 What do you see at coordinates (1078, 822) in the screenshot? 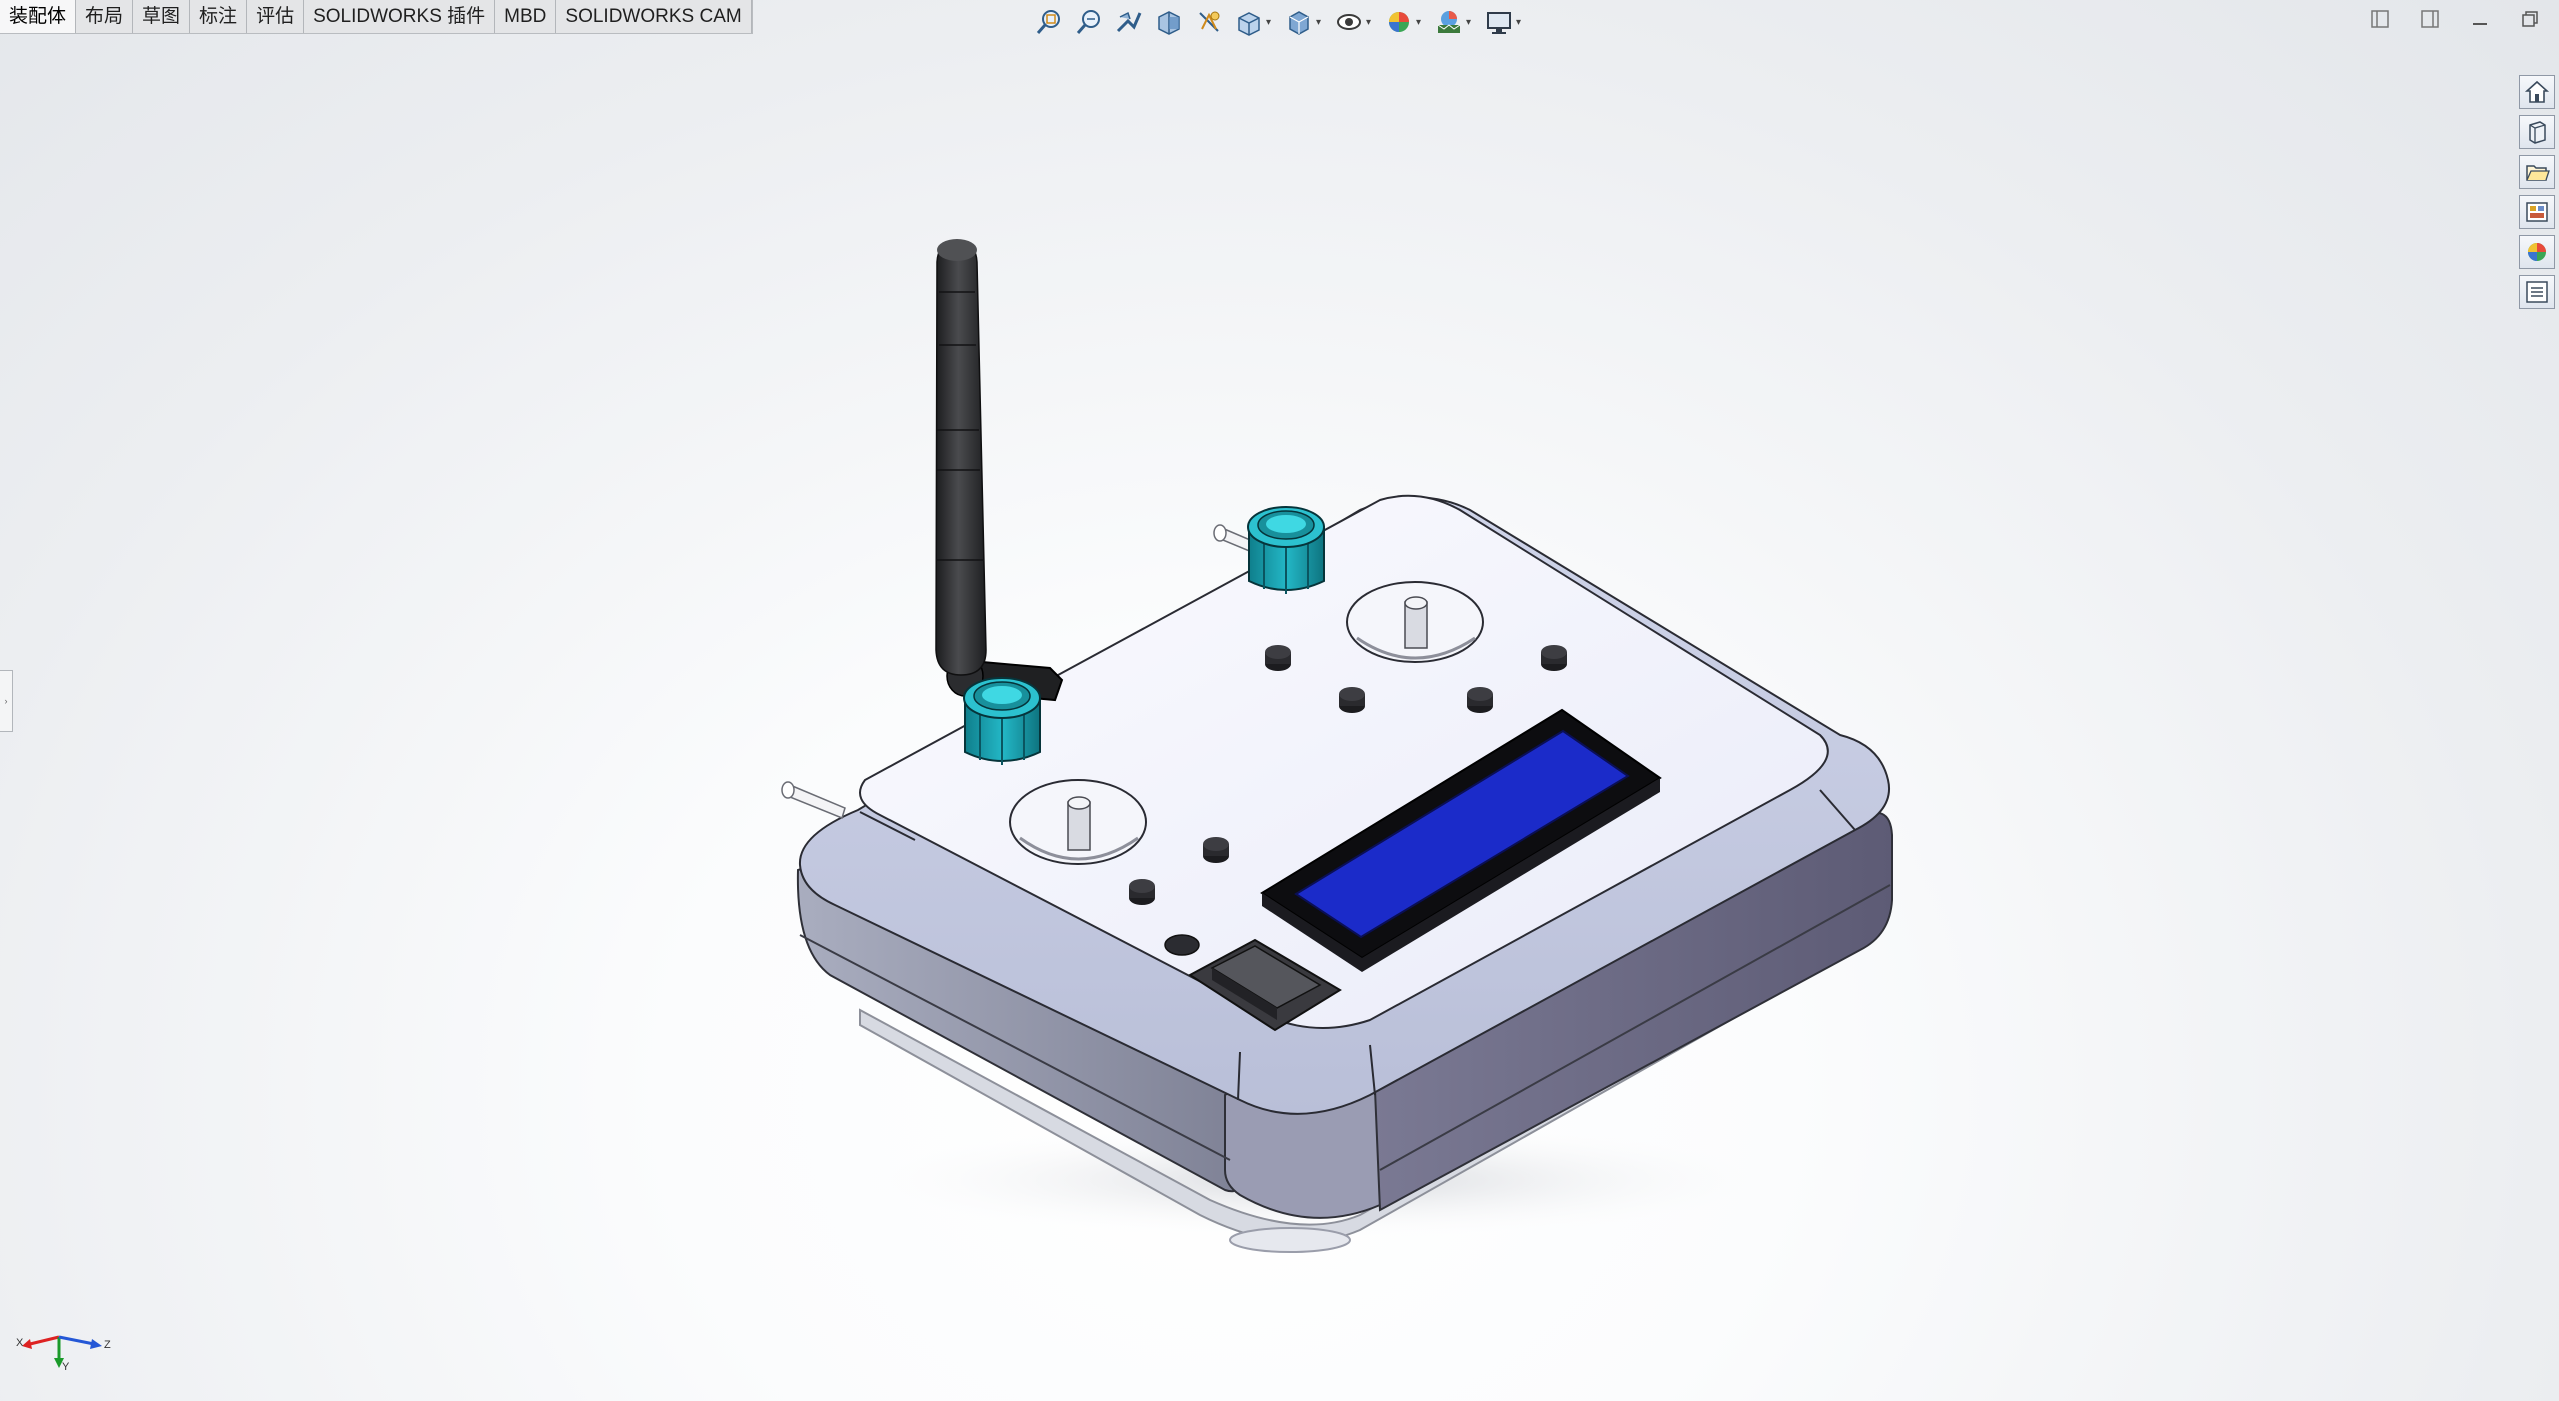
I see `joystick-left` at bounding box center [1078, 822].